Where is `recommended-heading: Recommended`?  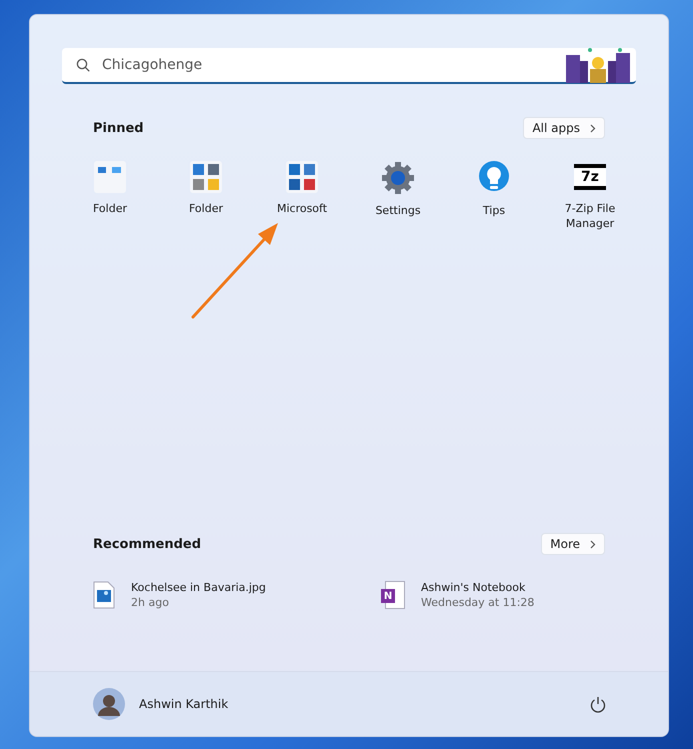 recommended-heading: Recommended is located at coordinates (147, 544).